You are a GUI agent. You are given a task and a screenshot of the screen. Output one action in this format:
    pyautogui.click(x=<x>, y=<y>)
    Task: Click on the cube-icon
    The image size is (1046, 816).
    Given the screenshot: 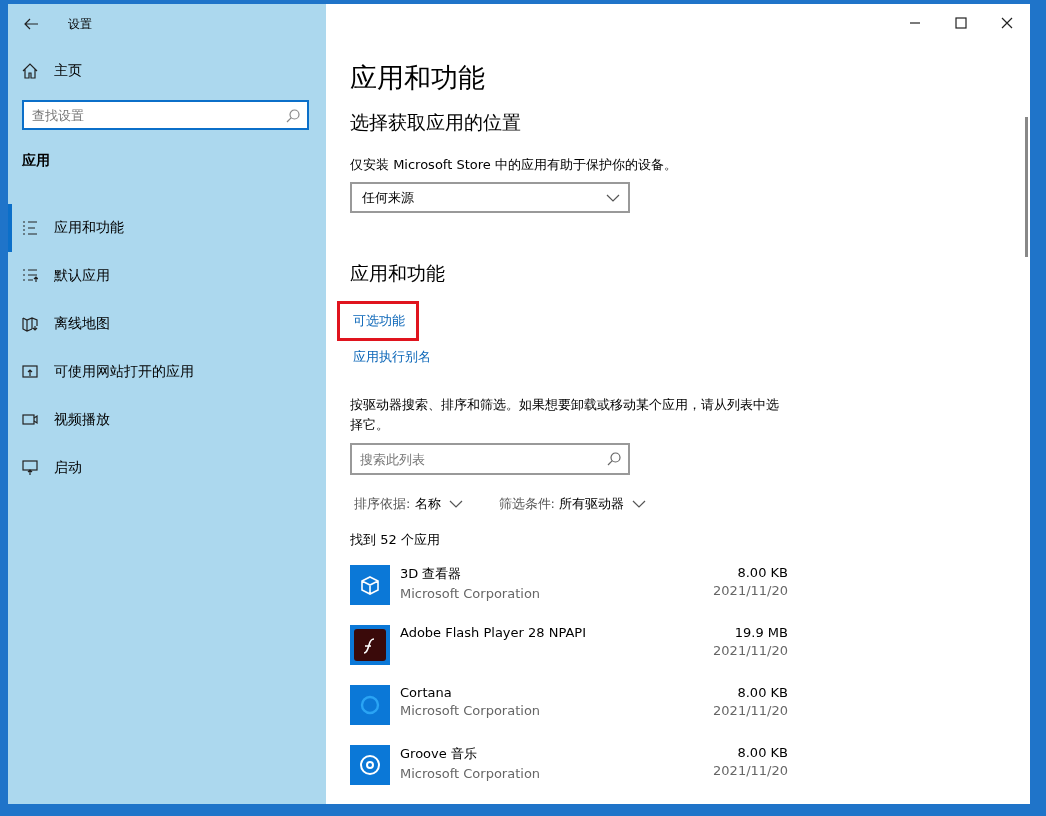 What is the action you would take?
    pyautogui.click(x=370, y=585)
    